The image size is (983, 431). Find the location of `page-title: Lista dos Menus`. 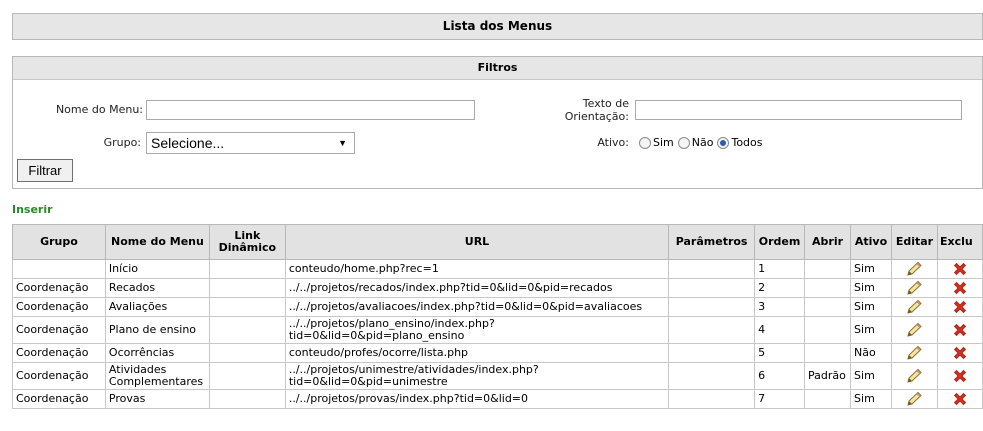

page-title: Lista dos Menus is located at coordinates (497, 26).